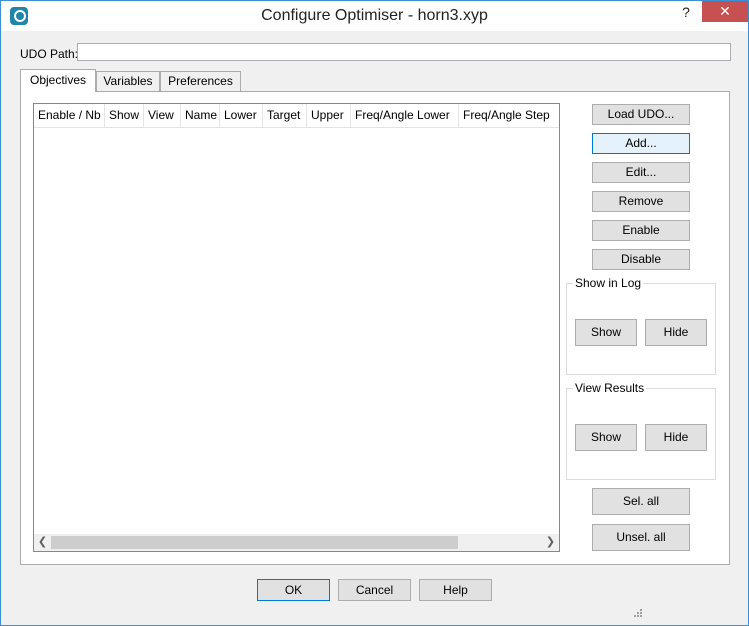  What do you see at coordinates (455, 590) in the screenshot?
I see `help-button: Help` at bounding box center [455, 590].